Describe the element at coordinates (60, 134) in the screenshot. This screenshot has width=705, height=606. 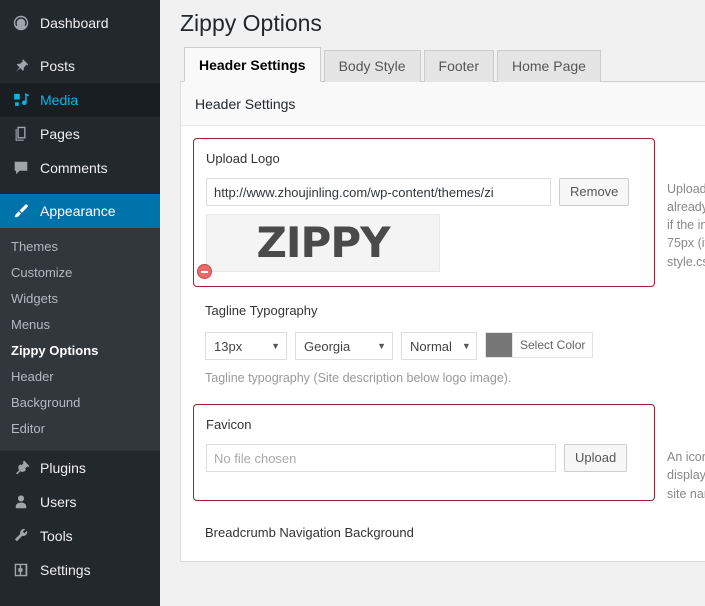
I see `sidebar-item-label: Pages` at that location.